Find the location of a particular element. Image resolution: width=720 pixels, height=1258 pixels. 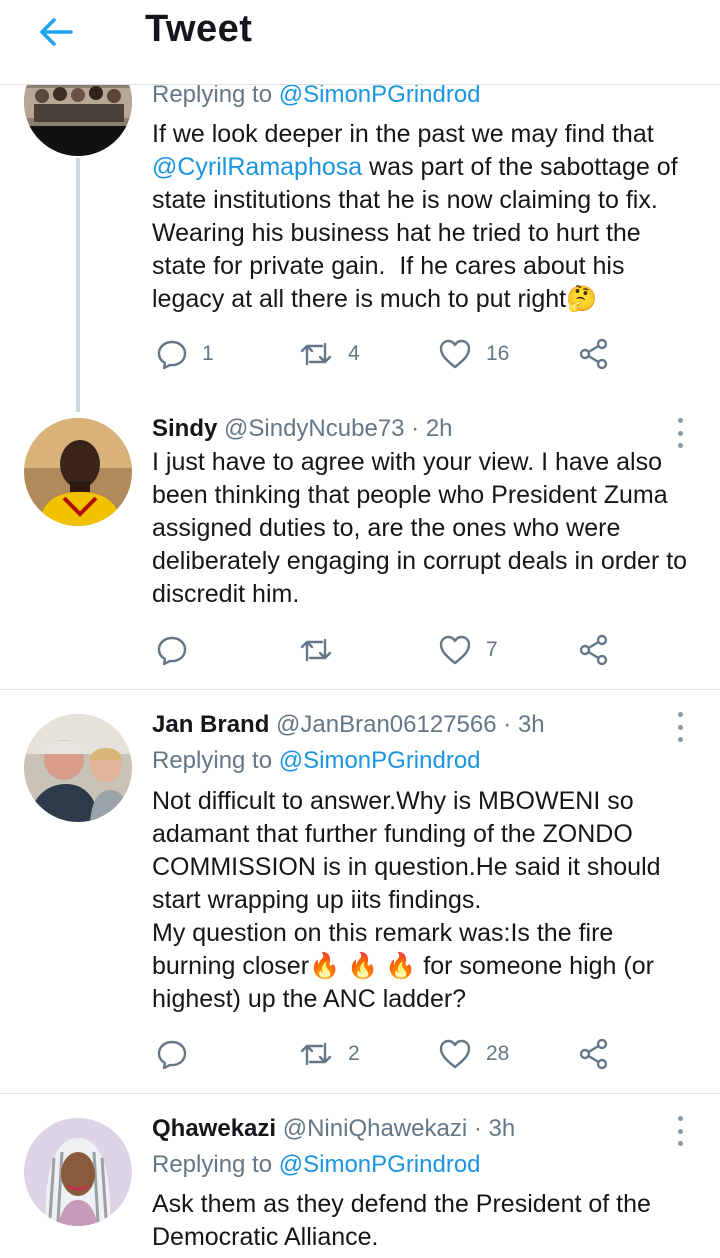

like-count: 16 is located at coordinates (498, 353).